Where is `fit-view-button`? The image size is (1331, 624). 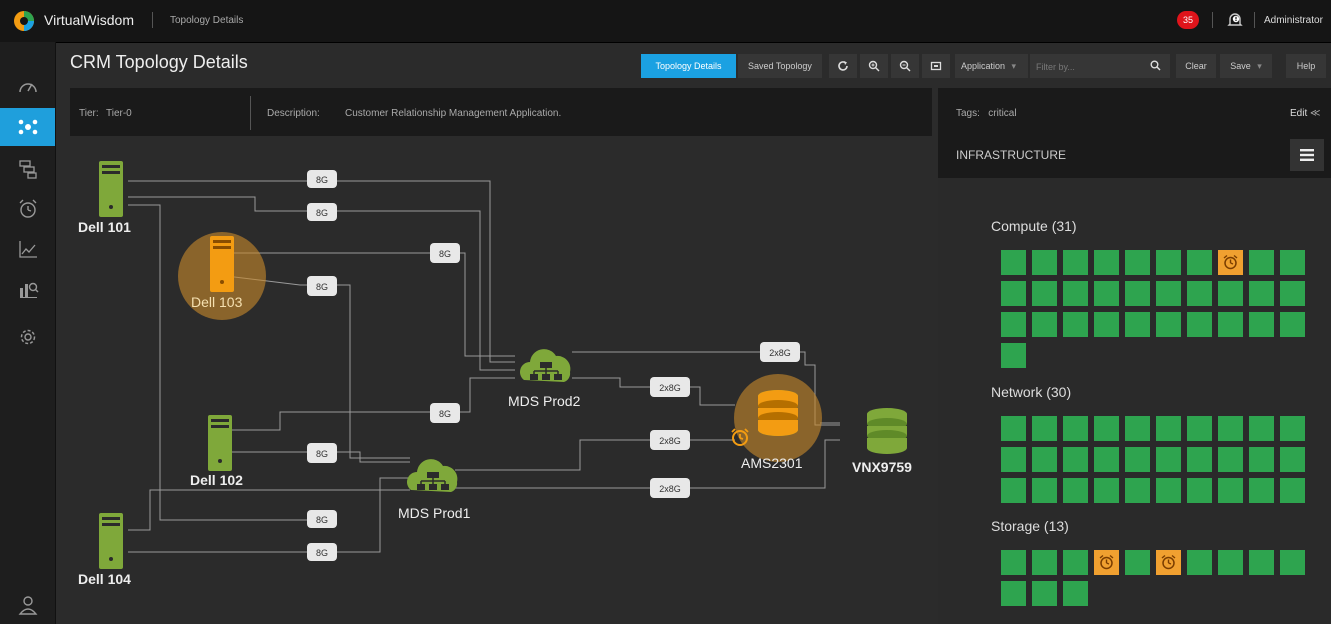 fit-view-button is located at coordinates (936, 66).